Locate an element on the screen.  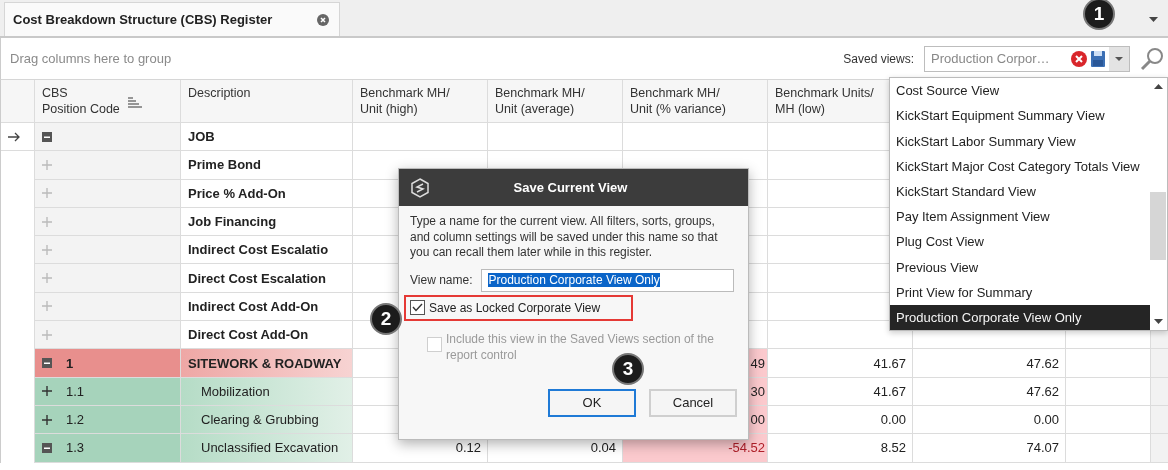
clear-icon is located at coordinates (1079, 58).